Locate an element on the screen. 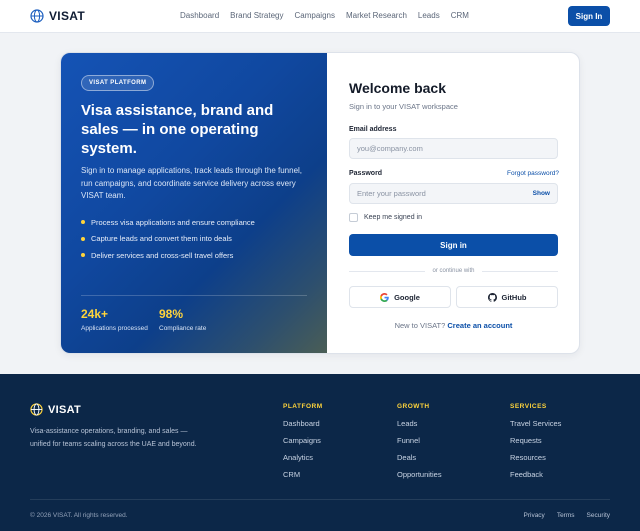 The image size is (640, 531). signup-prompt: New to VISAT? Create an account is located at coordinates (453, 325).